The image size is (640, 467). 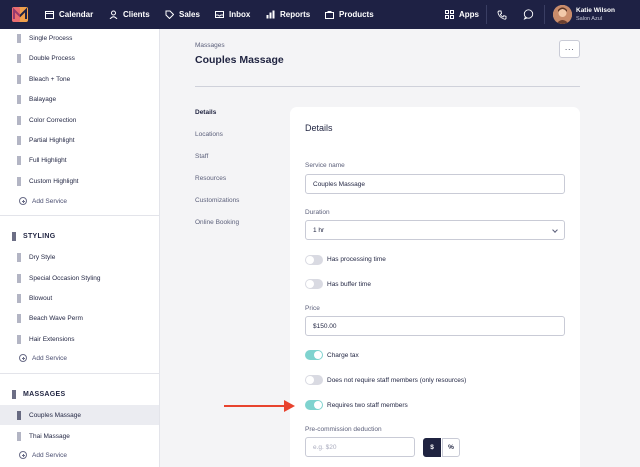 What do you see at coordinates (232, 14) in the screenshot?
I see `nav-inbox: Inbox` at bounding box center [232, 14].